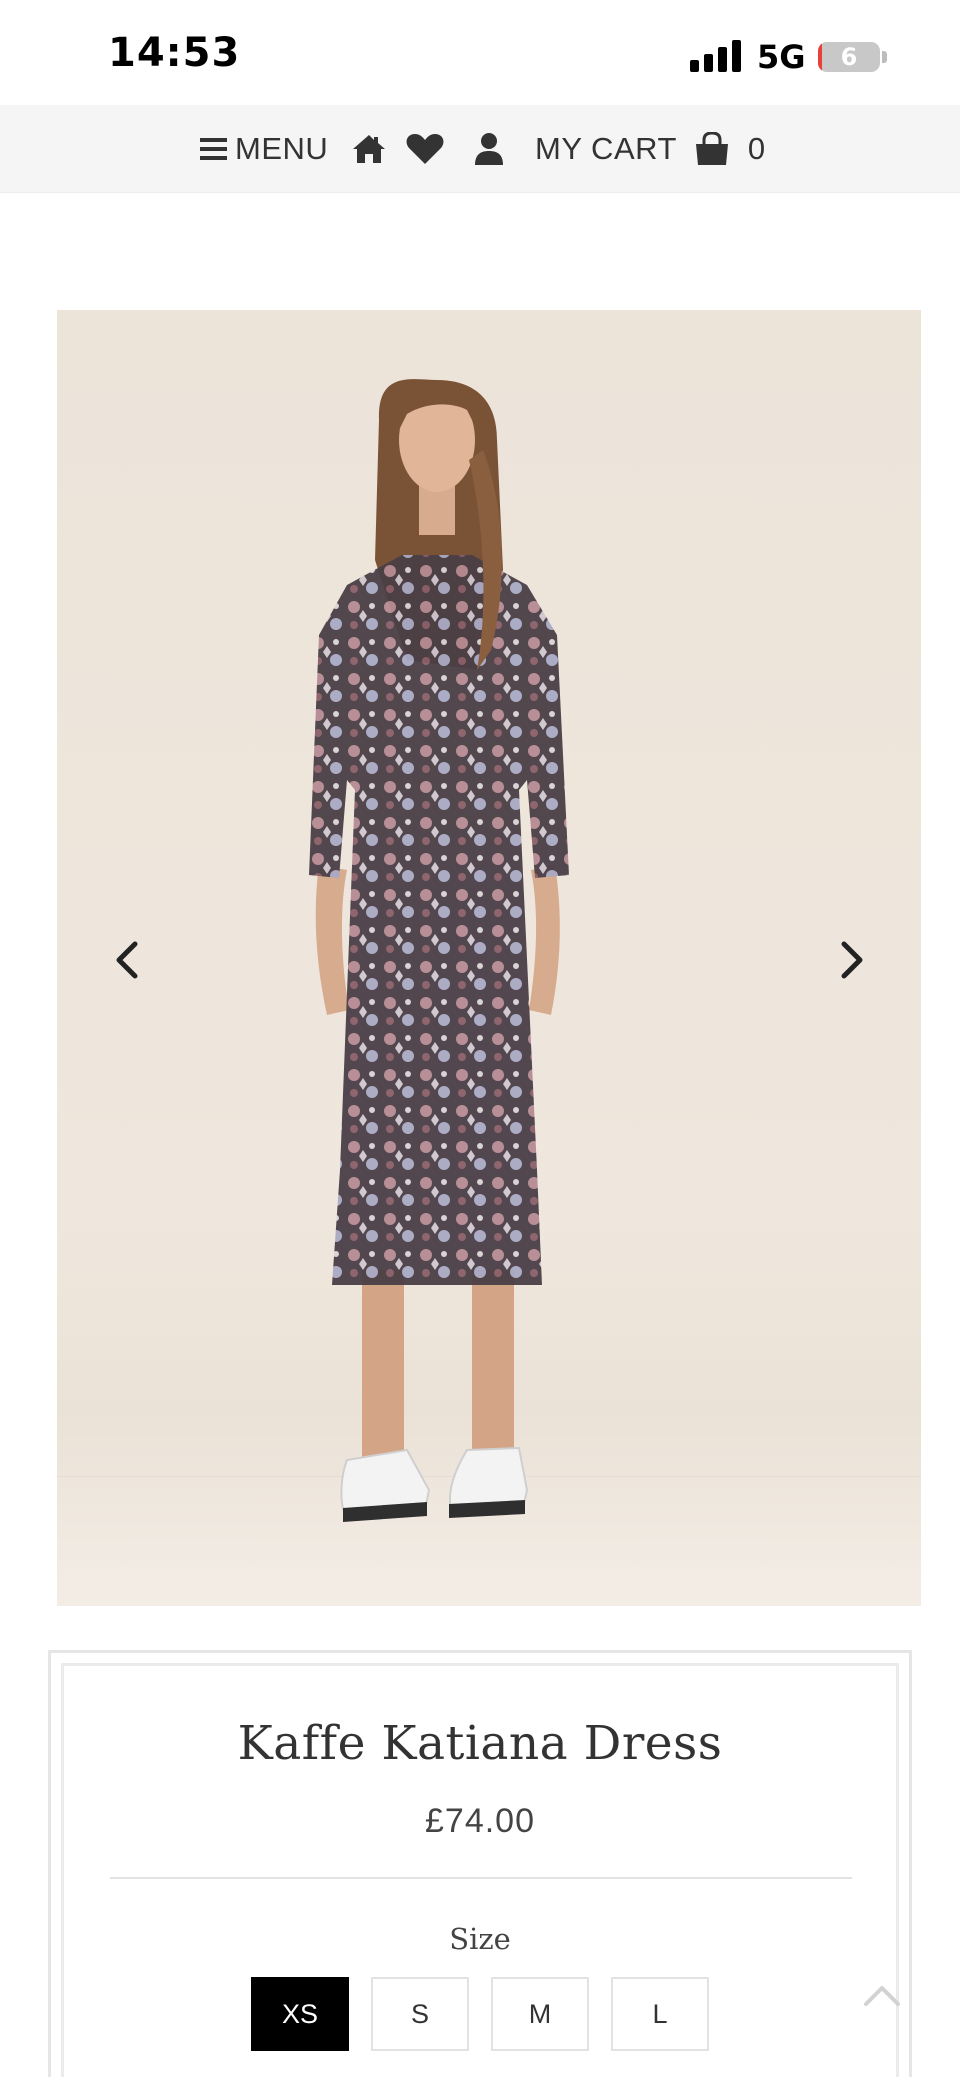 This screenshot has height=2077, width=960. I want to click on product-title: Kaffe Katiana Dress, so click(480, 1743).